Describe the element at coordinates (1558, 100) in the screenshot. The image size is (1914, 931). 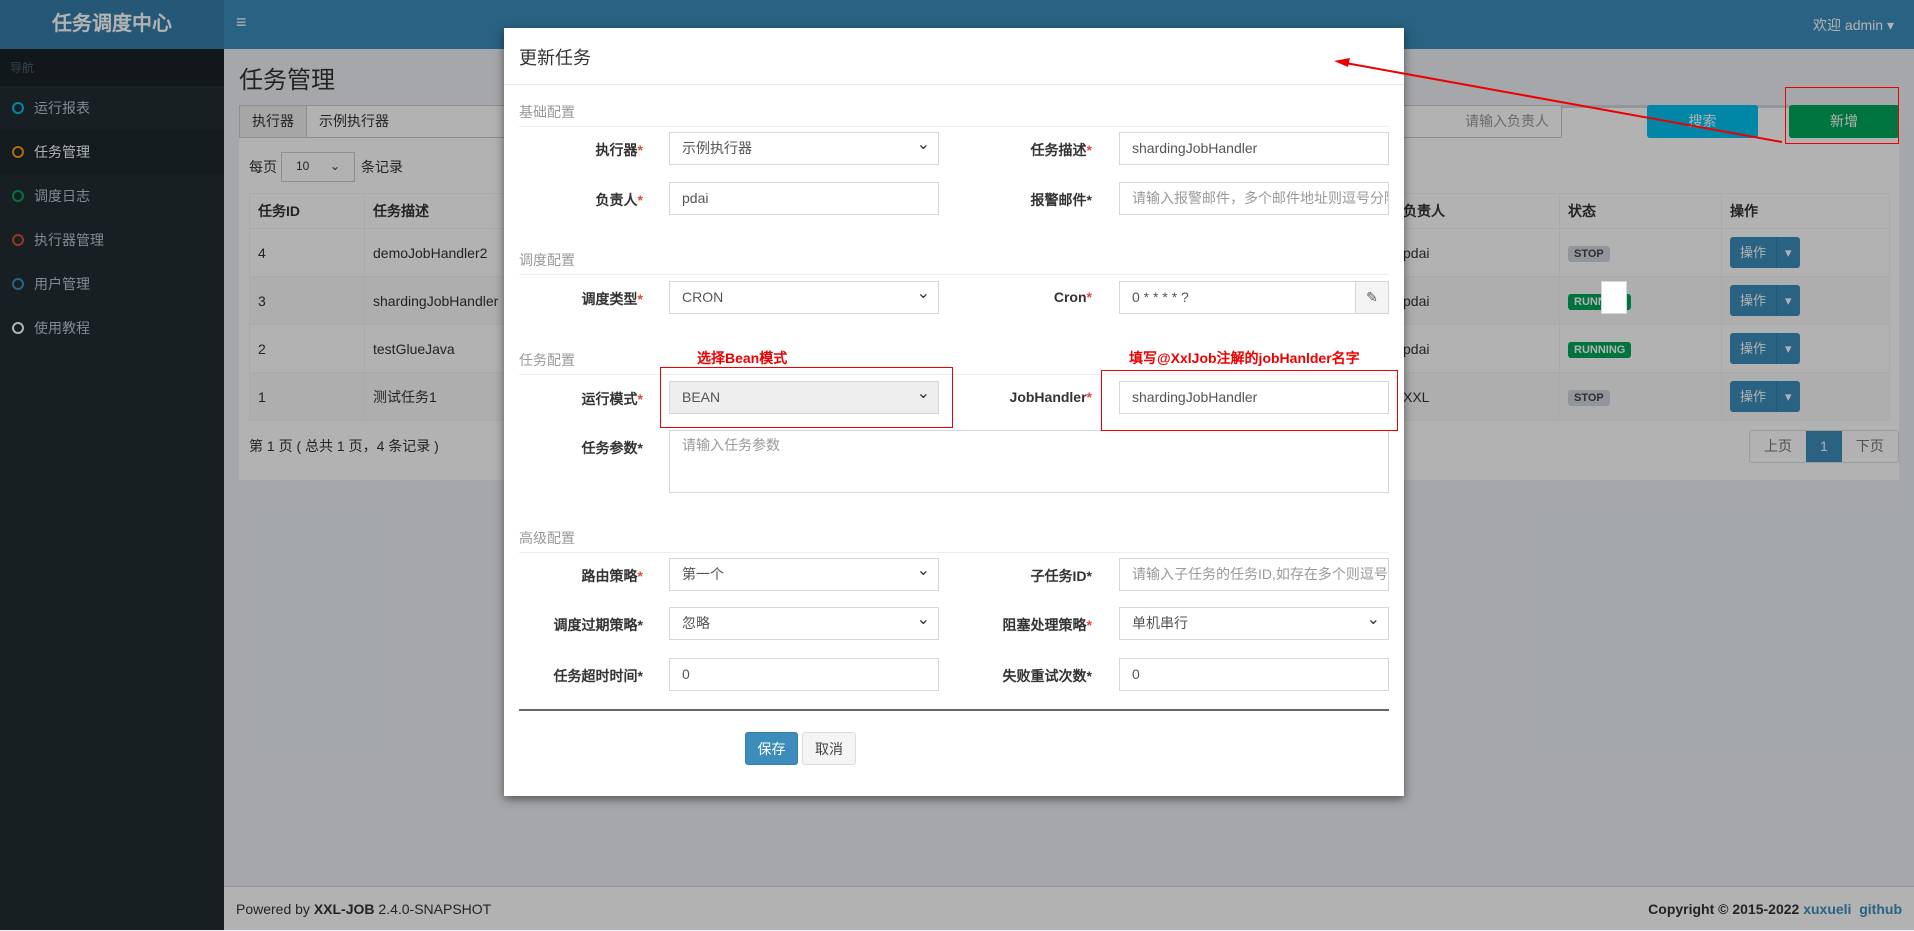
I see `annotation-arrow` at that location.